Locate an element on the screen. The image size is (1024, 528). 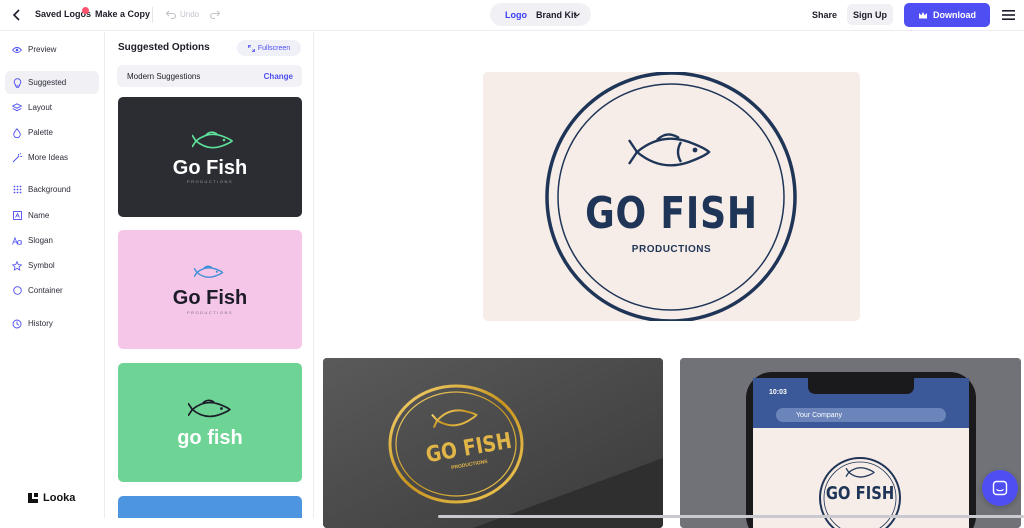
font-icon is located at coordinates (17, 240).